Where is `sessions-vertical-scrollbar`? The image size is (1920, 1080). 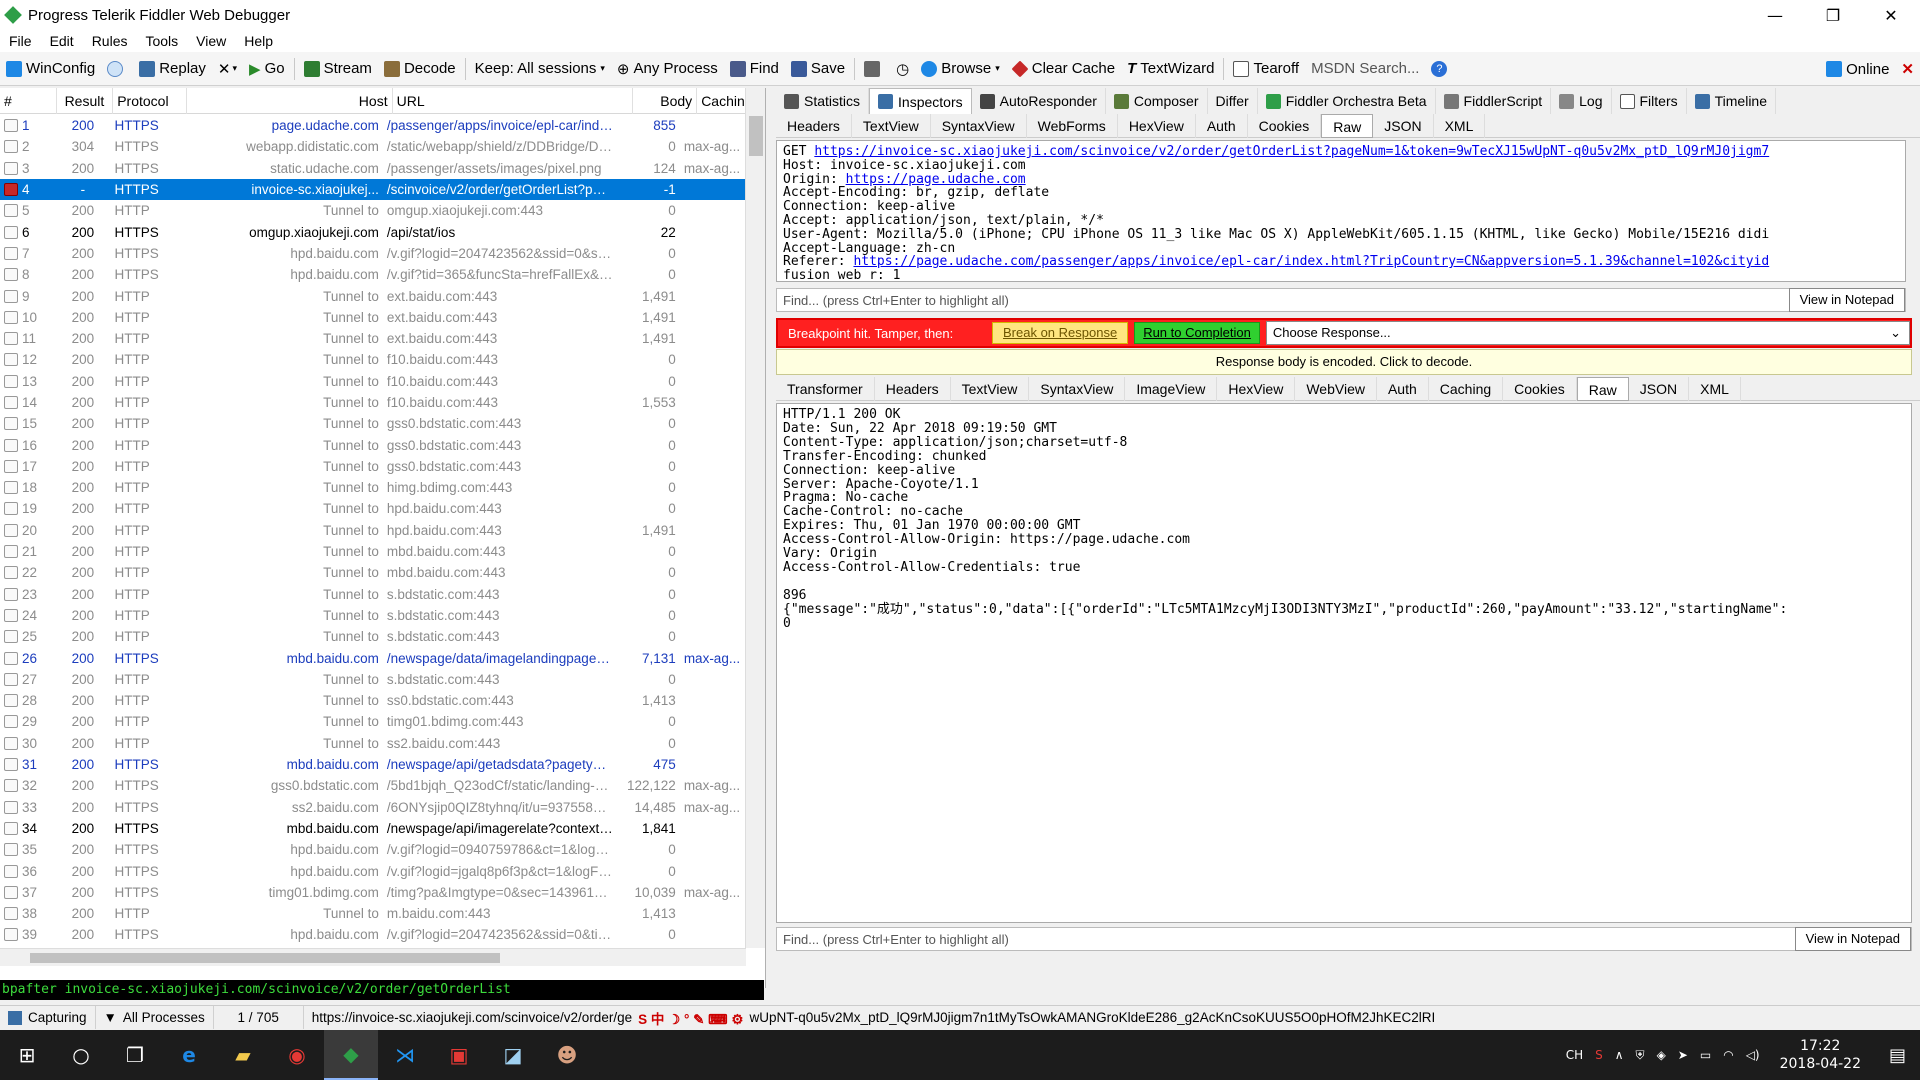
sessions-vertical-scrollbar is located at coordinates (755, 518).